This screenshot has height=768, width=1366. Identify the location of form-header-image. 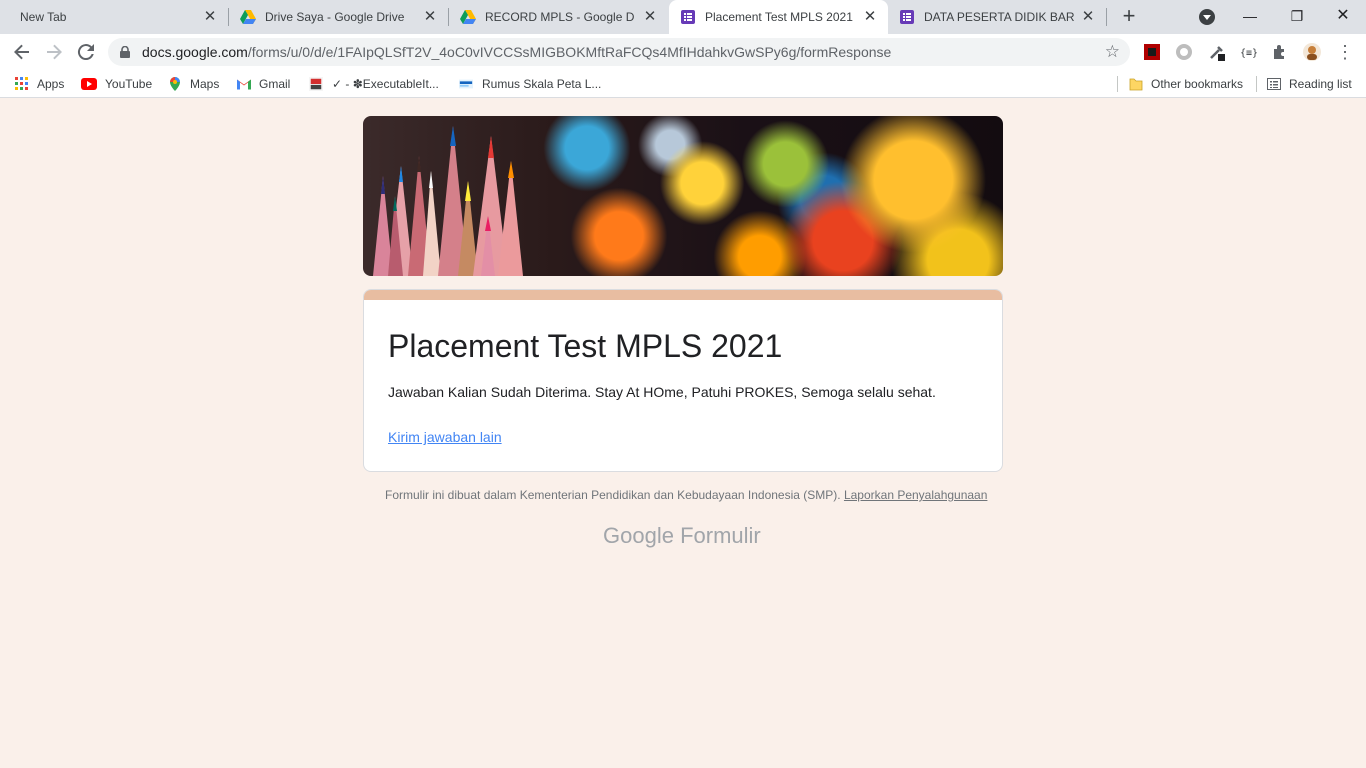
(683, 196).